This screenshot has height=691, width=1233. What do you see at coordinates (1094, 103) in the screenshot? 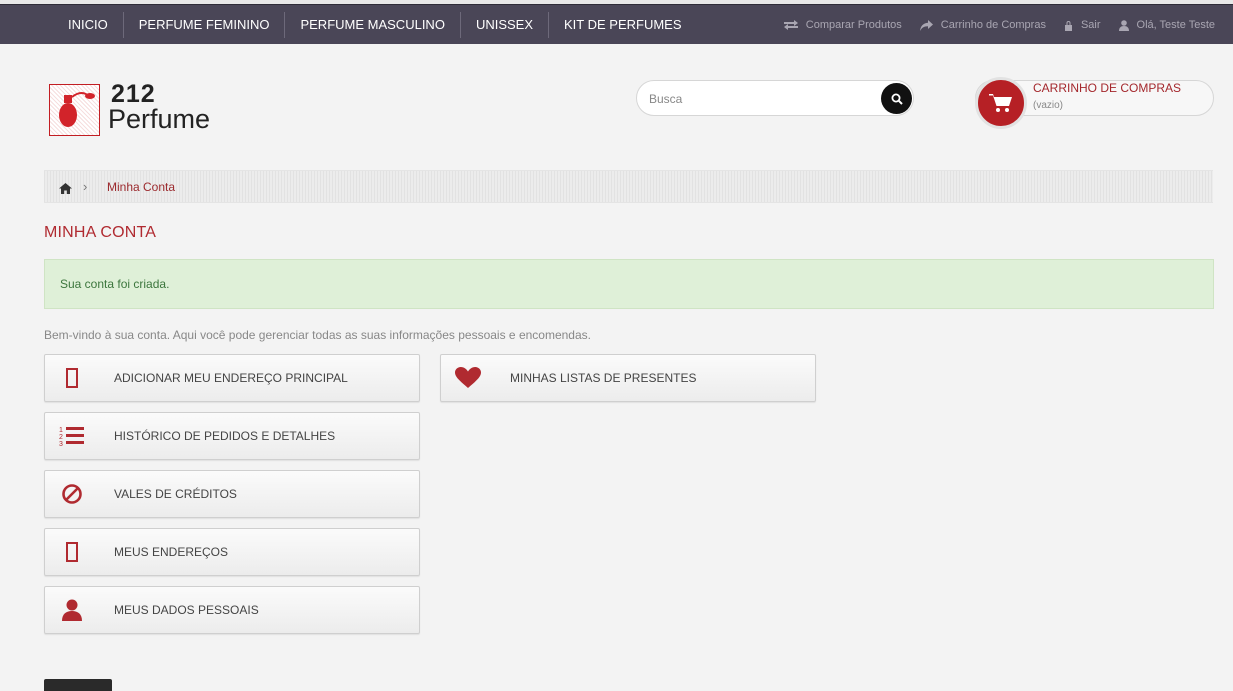
I see `cart-widget: CARRINHO DE COMPRAS (vazio)` at bounding box center [1094, 103].